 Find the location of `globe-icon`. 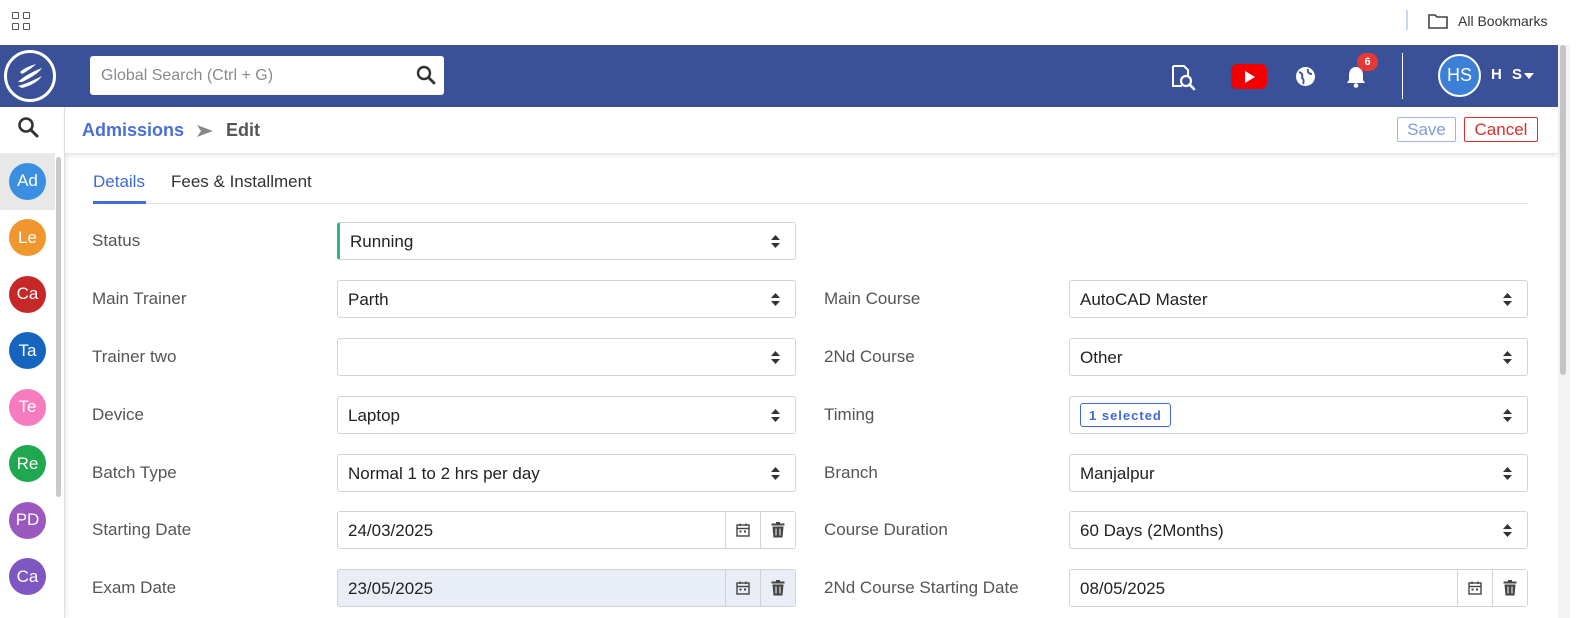

globe-icon is located at coordinates (1305, 76).